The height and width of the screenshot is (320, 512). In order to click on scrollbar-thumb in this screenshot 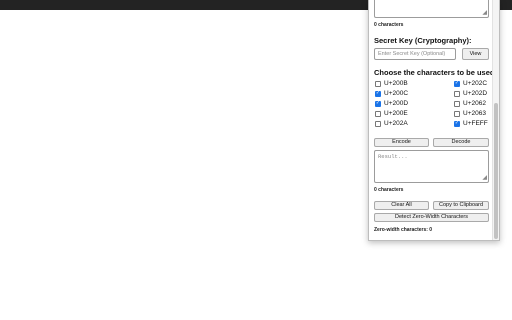, I will do `click(496, 171)`.